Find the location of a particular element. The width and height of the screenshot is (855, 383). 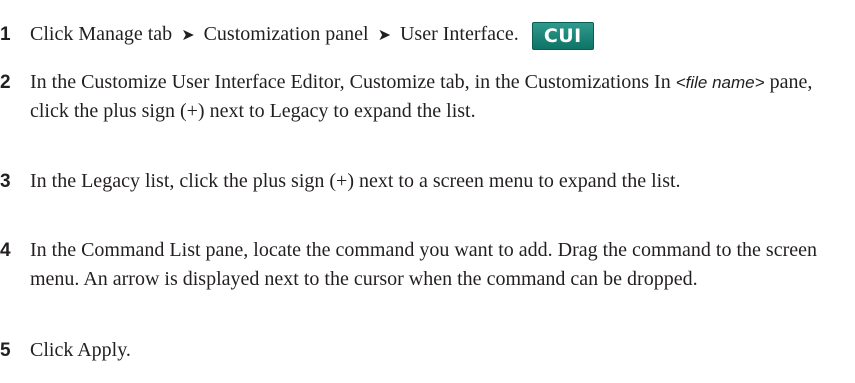

step-number: 2 is located at coordinates (5, 82).